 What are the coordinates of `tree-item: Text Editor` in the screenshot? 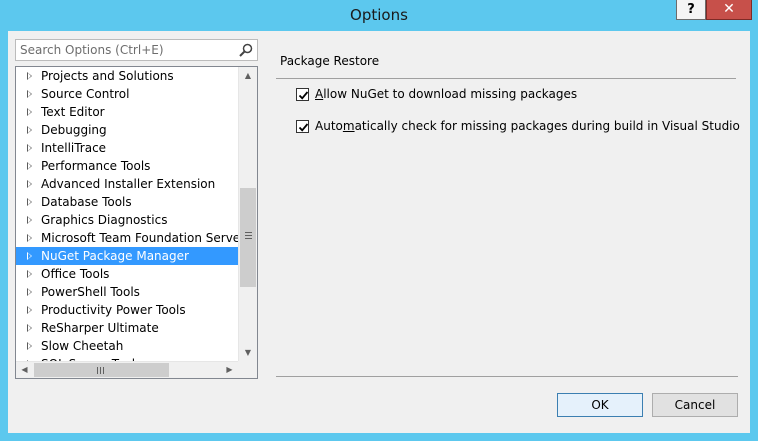 It's located at (127, 112).